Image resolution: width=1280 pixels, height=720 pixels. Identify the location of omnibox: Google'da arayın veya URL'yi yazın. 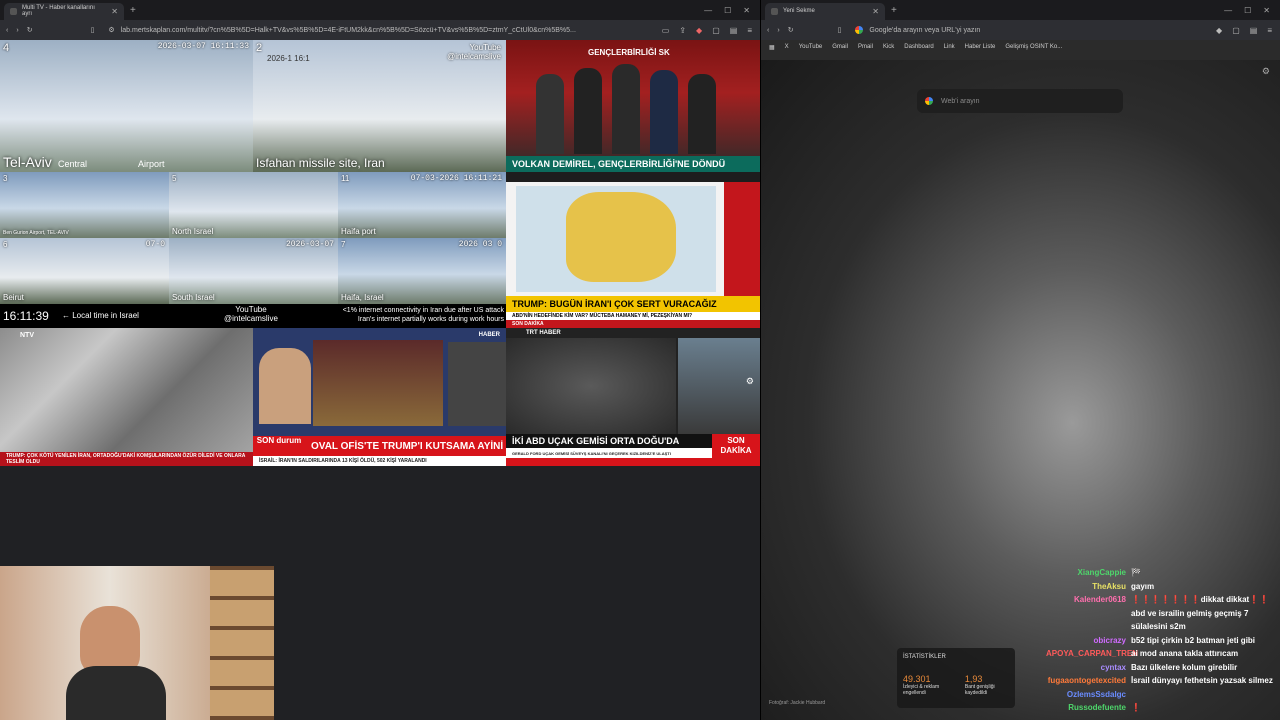
(1028, 30).